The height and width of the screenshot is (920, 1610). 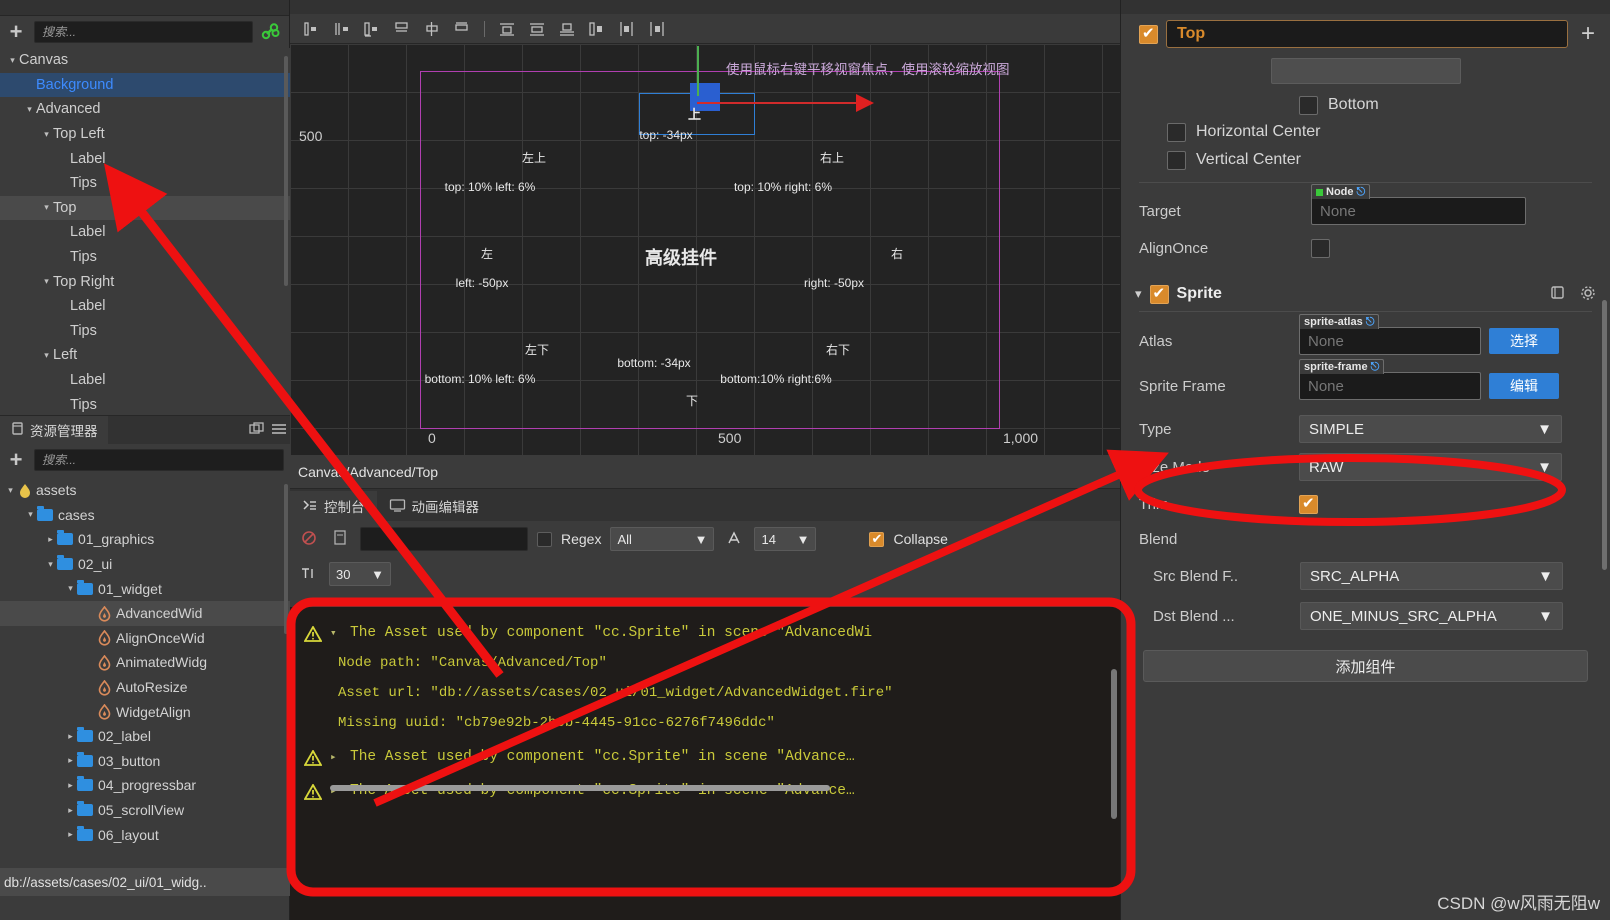 I want to click on asset-item-06-layout: ▸ 06_layout, so click(x=145, y=834).